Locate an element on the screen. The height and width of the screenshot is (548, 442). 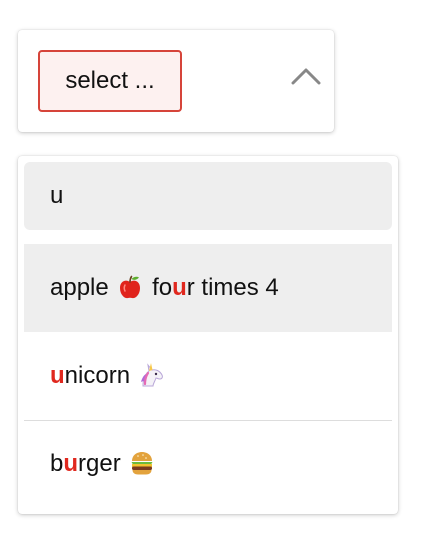
option-text: fo is located at coordinates (162, 287).